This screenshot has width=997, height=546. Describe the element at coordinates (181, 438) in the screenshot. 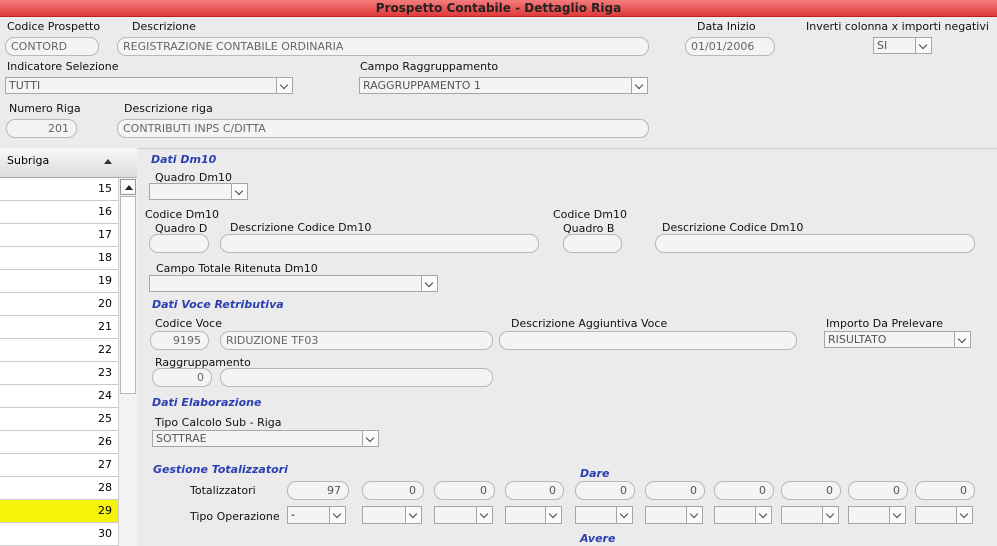

I see `tipo-calcolo-value: SOTTRAE` at that location.